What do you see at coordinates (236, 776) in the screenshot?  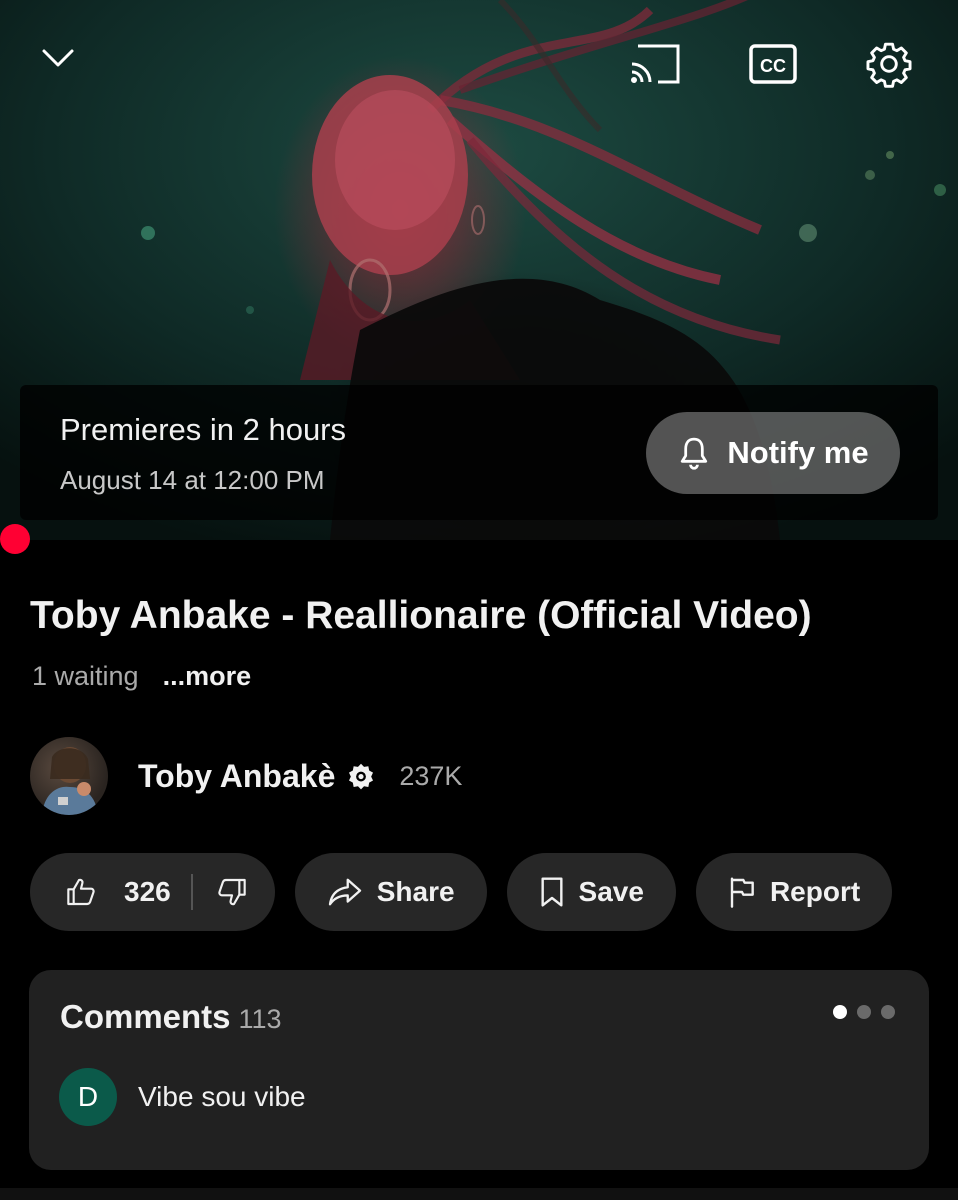 I see `channel-name: Toby Anbakè` at bounding box center [236, 776].